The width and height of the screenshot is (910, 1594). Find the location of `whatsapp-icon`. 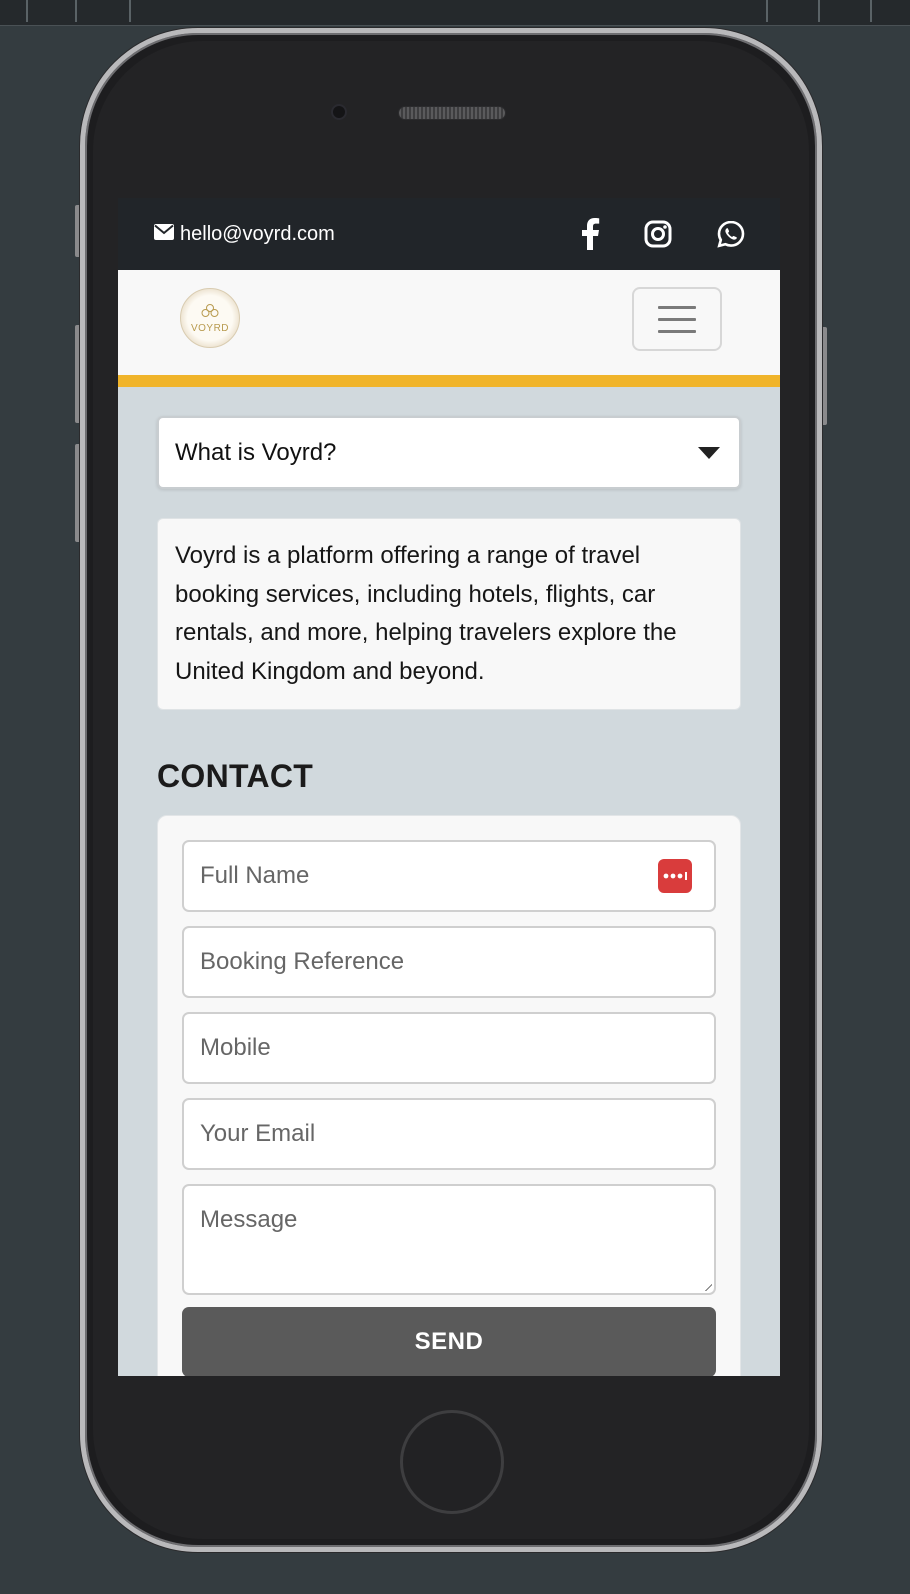

whatsapp-icon is located at coordinates (731, 234).